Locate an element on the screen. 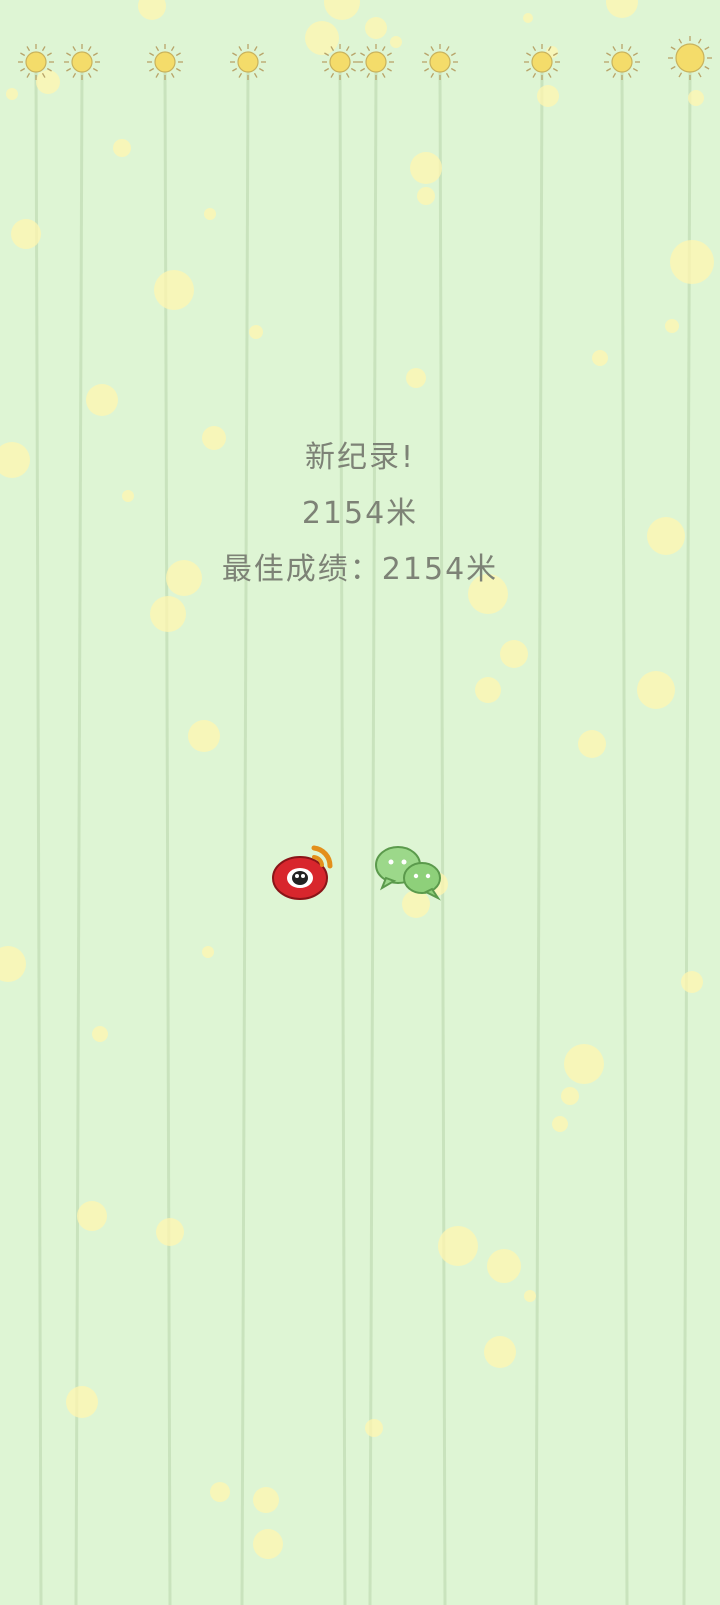  sun-decorations is located at coordinates (365, 58).